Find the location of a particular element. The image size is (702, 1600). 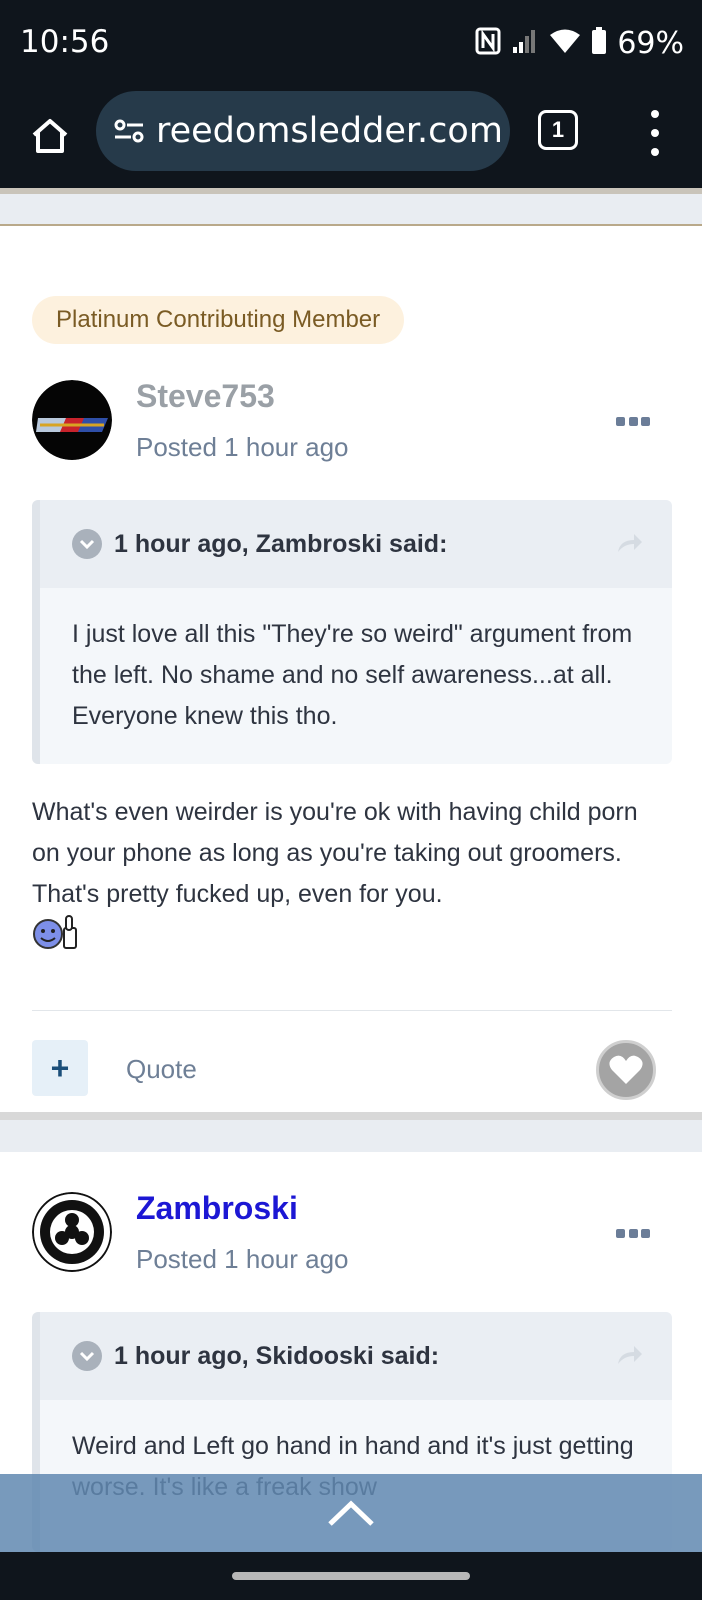

battery-icon is located at coordinates (599, 43).